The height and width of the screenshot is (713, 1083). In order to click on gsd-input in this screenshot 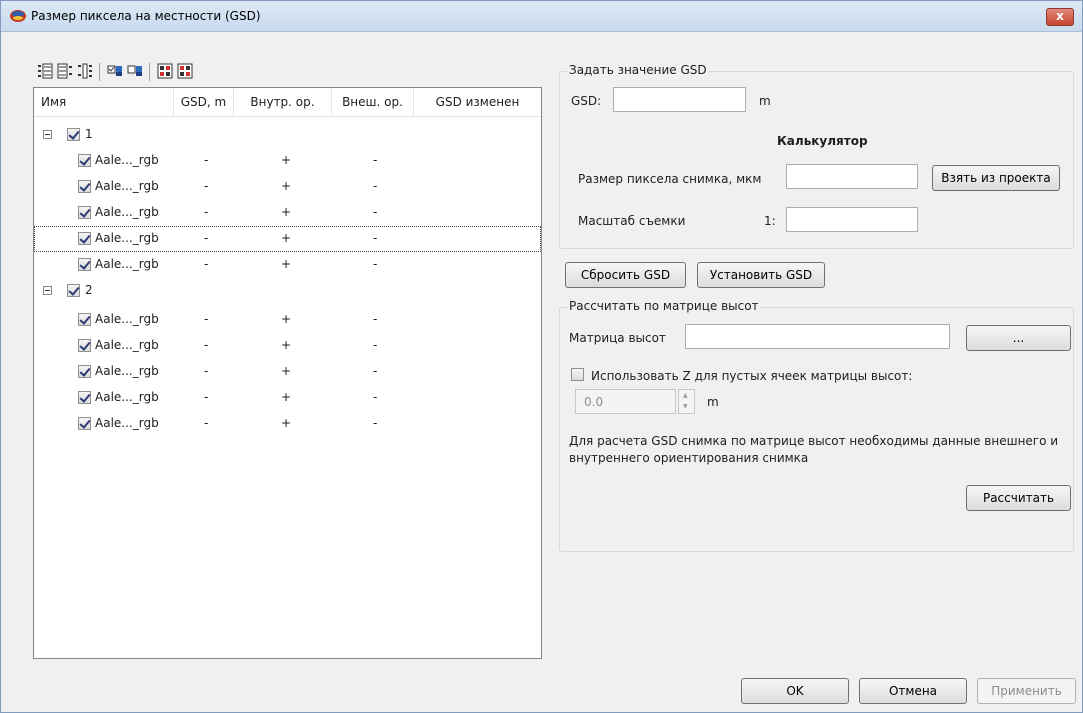, I will do `click(679, 99)`.